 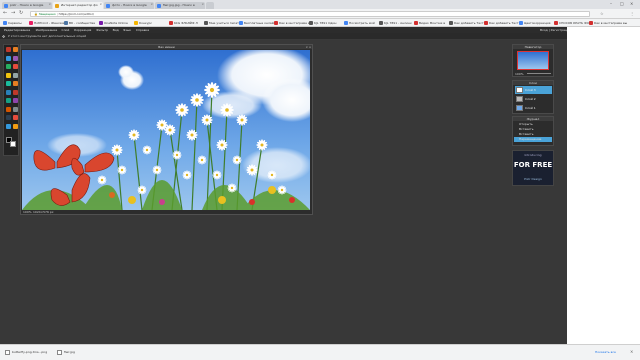 I want to click on bookmark-item: Сервисы, so click(x=12, y=23).